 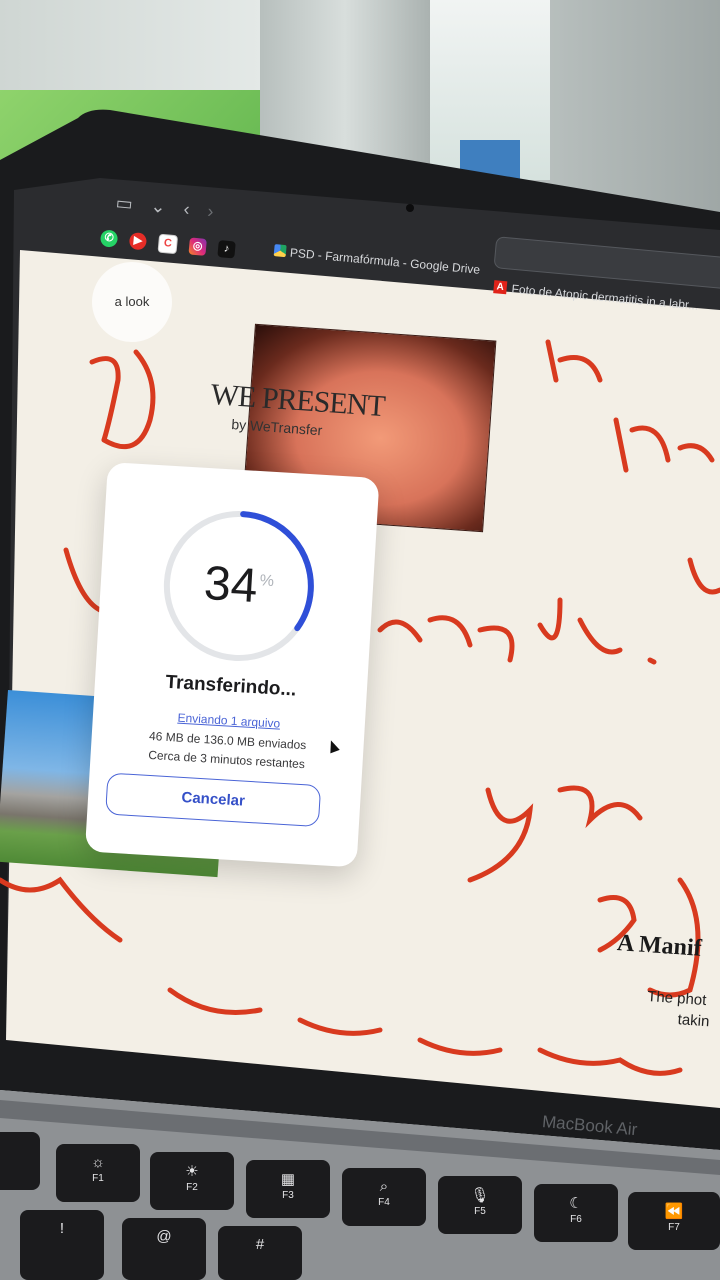 What do you see at coordinates (197, 246) in the screenshot?
I see `instagram-icon: ◎` at bounding box center [197, 246].